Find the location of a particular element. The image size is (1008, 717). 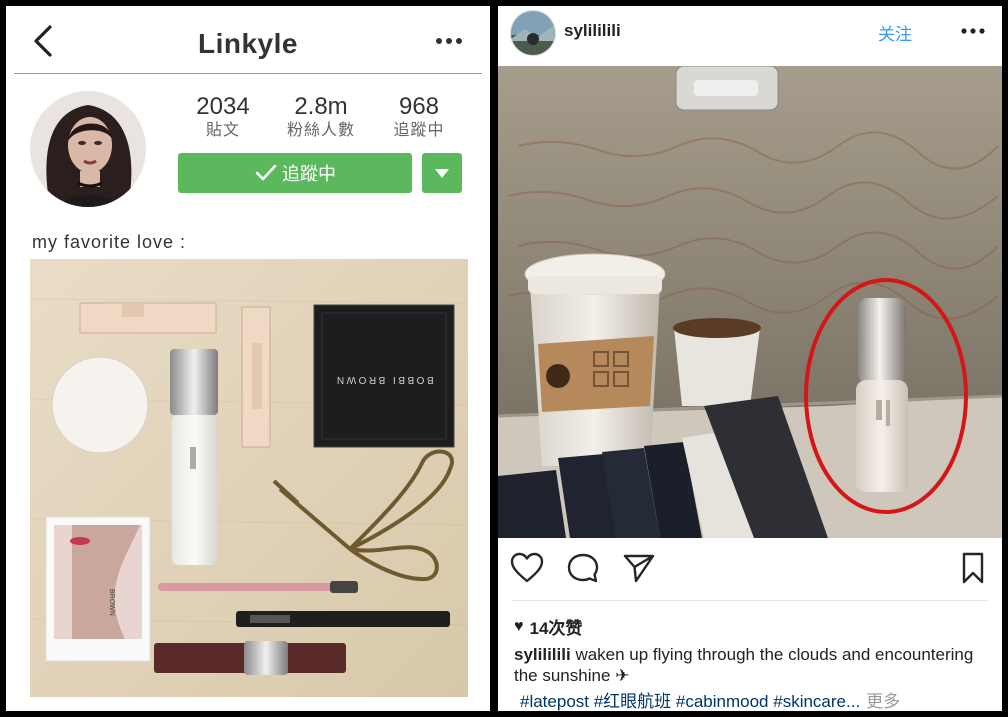

stat-followers: 2.8m 粉絲人數 is located at coordinates (321, 117).